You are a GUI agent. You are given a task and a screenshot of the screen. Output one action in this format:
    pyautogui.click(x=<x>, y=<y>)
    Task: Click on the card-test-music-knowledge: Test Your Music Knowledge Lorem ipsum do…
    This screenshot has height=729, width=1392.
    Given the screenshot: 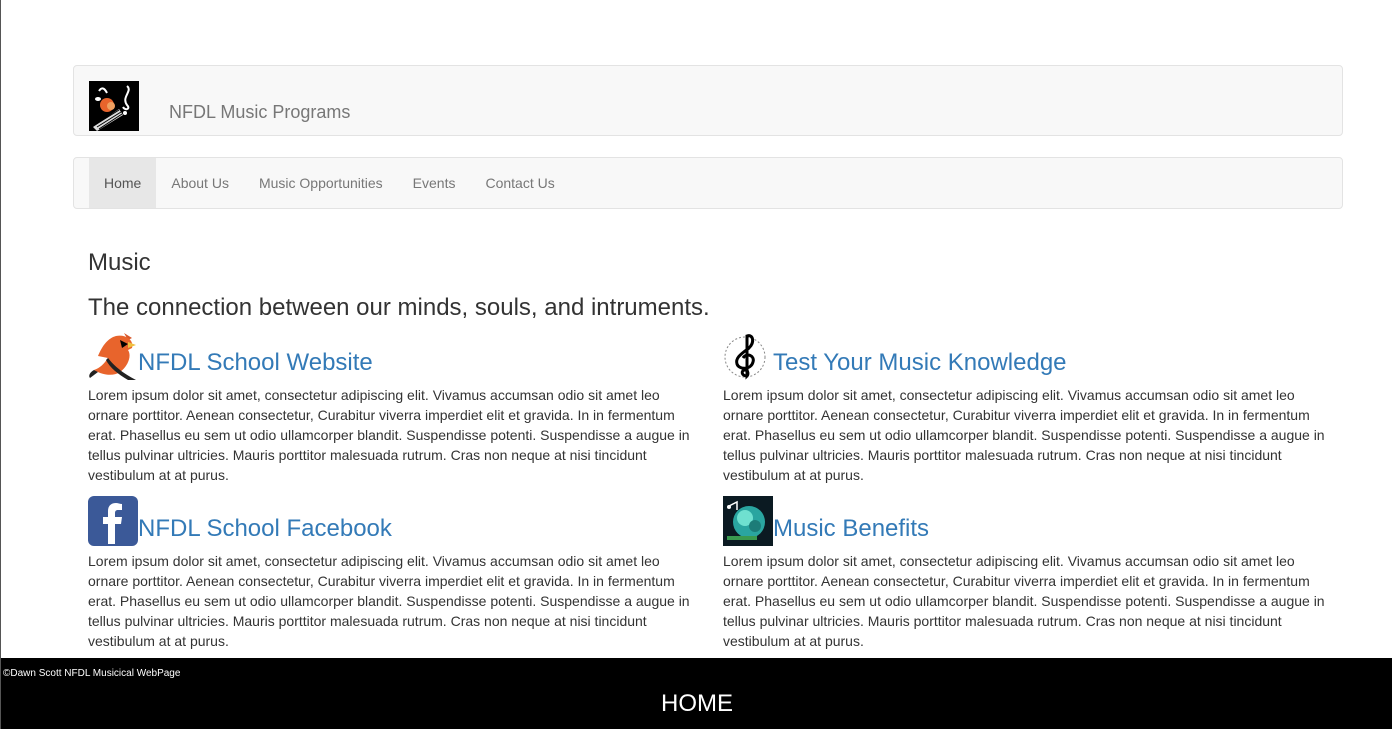 What is the action you would take?
    pyautogui.click(x=1028, y=407)
    